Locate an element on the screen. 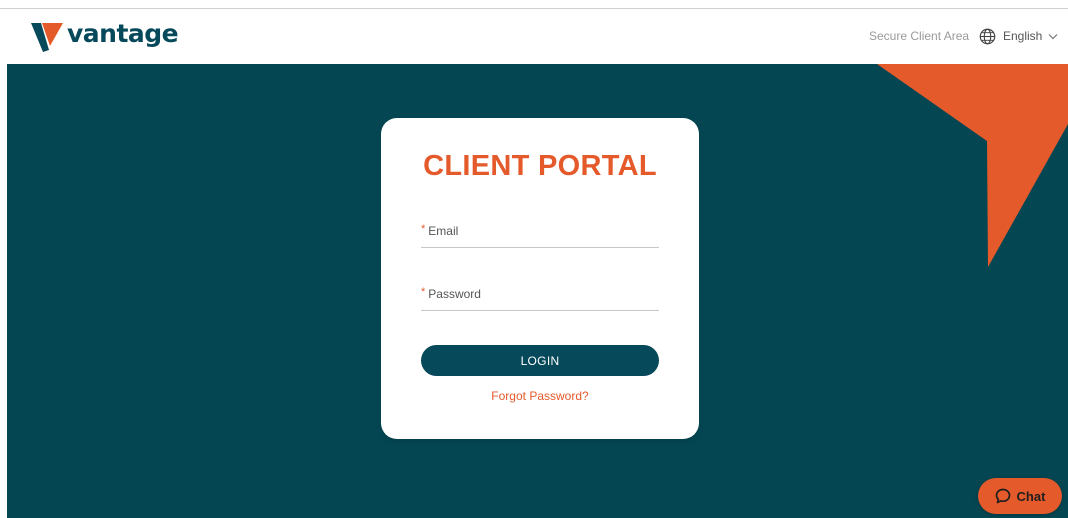  email-input is located at coordinates (540, 236).